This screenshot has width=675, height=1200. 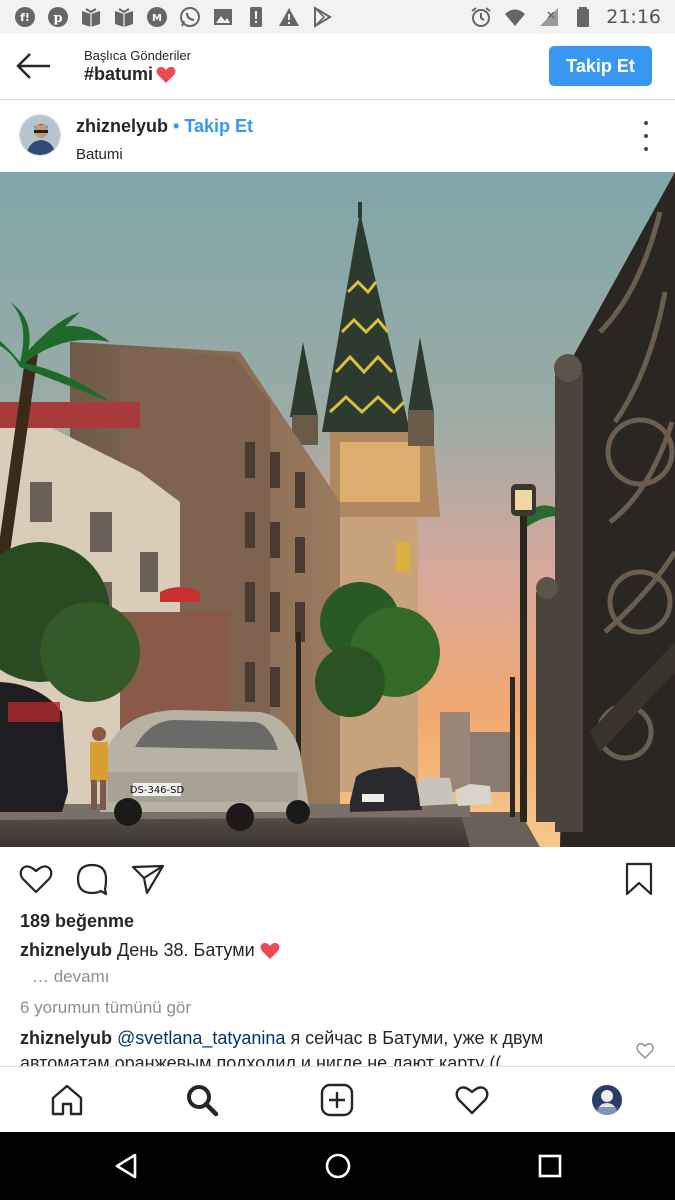 I want to click on android-navigation-bar, so click(x=337, y=1166).